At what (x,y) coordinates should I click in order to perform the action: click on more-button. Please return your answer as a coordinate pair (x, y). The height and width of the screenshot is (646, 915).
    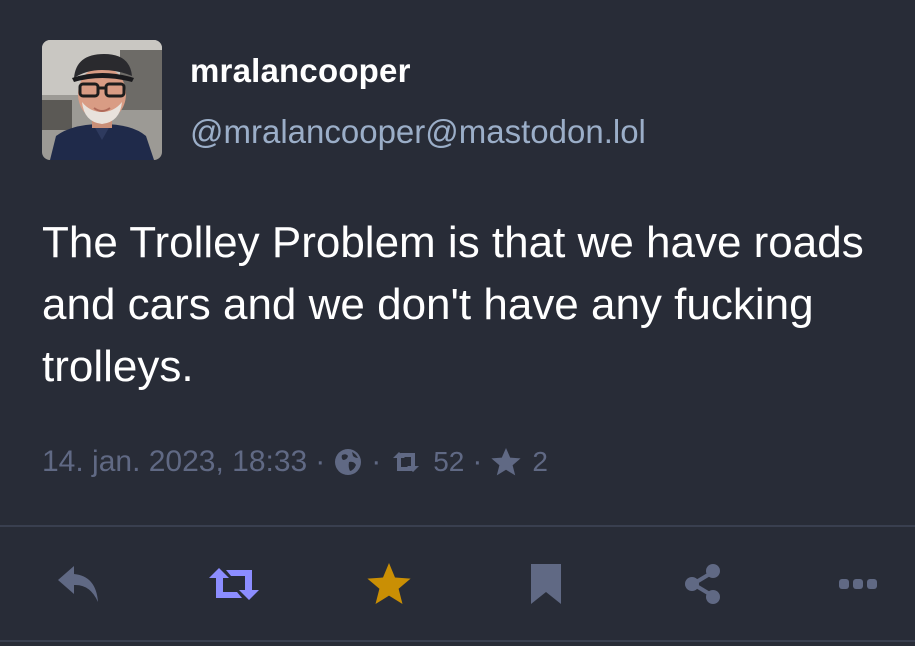
    Looking at the image, I should click on (858, 584).